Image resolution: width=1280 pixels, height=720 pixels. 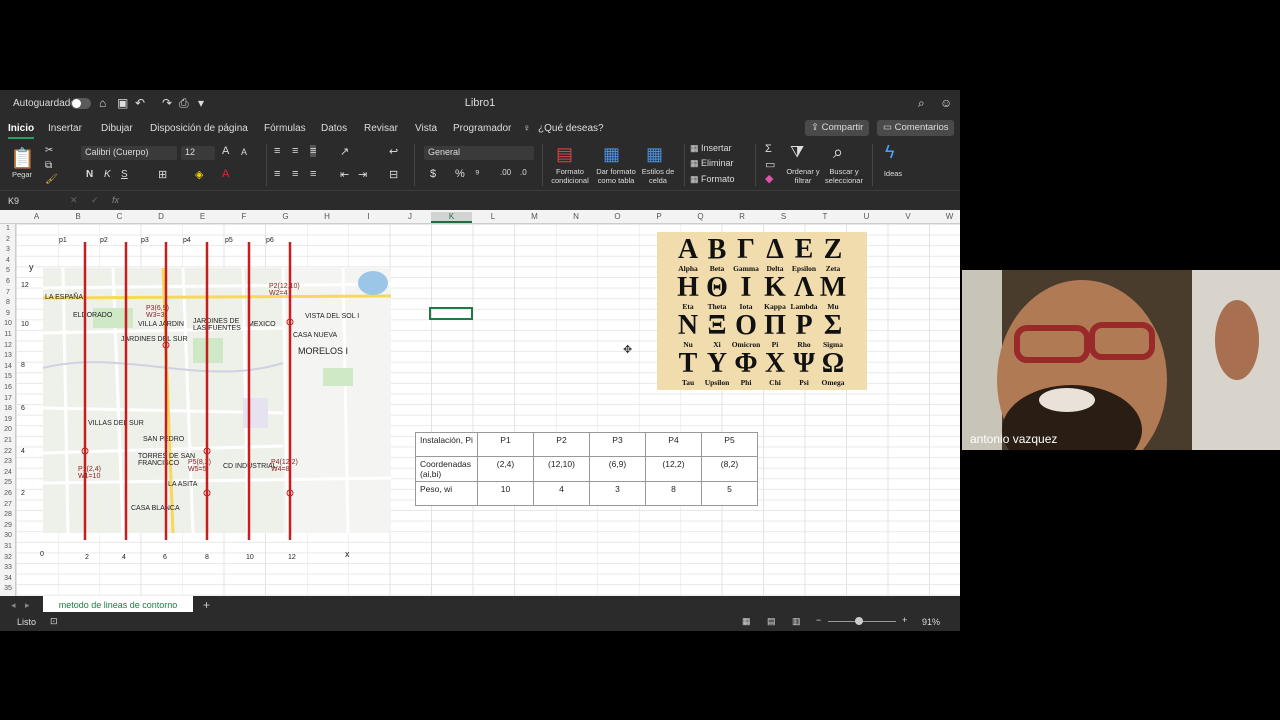 What do you see at coordinates (250, 557) in the screenshot?
I see `x-tick-label: 10` at bounding box center [250, 557].